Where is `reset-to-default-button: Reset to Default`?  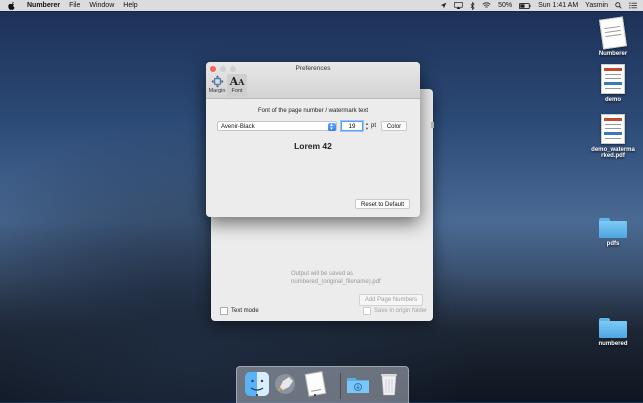
reset-to-default-button: Reset to Default is located at coordinates (382, 204).